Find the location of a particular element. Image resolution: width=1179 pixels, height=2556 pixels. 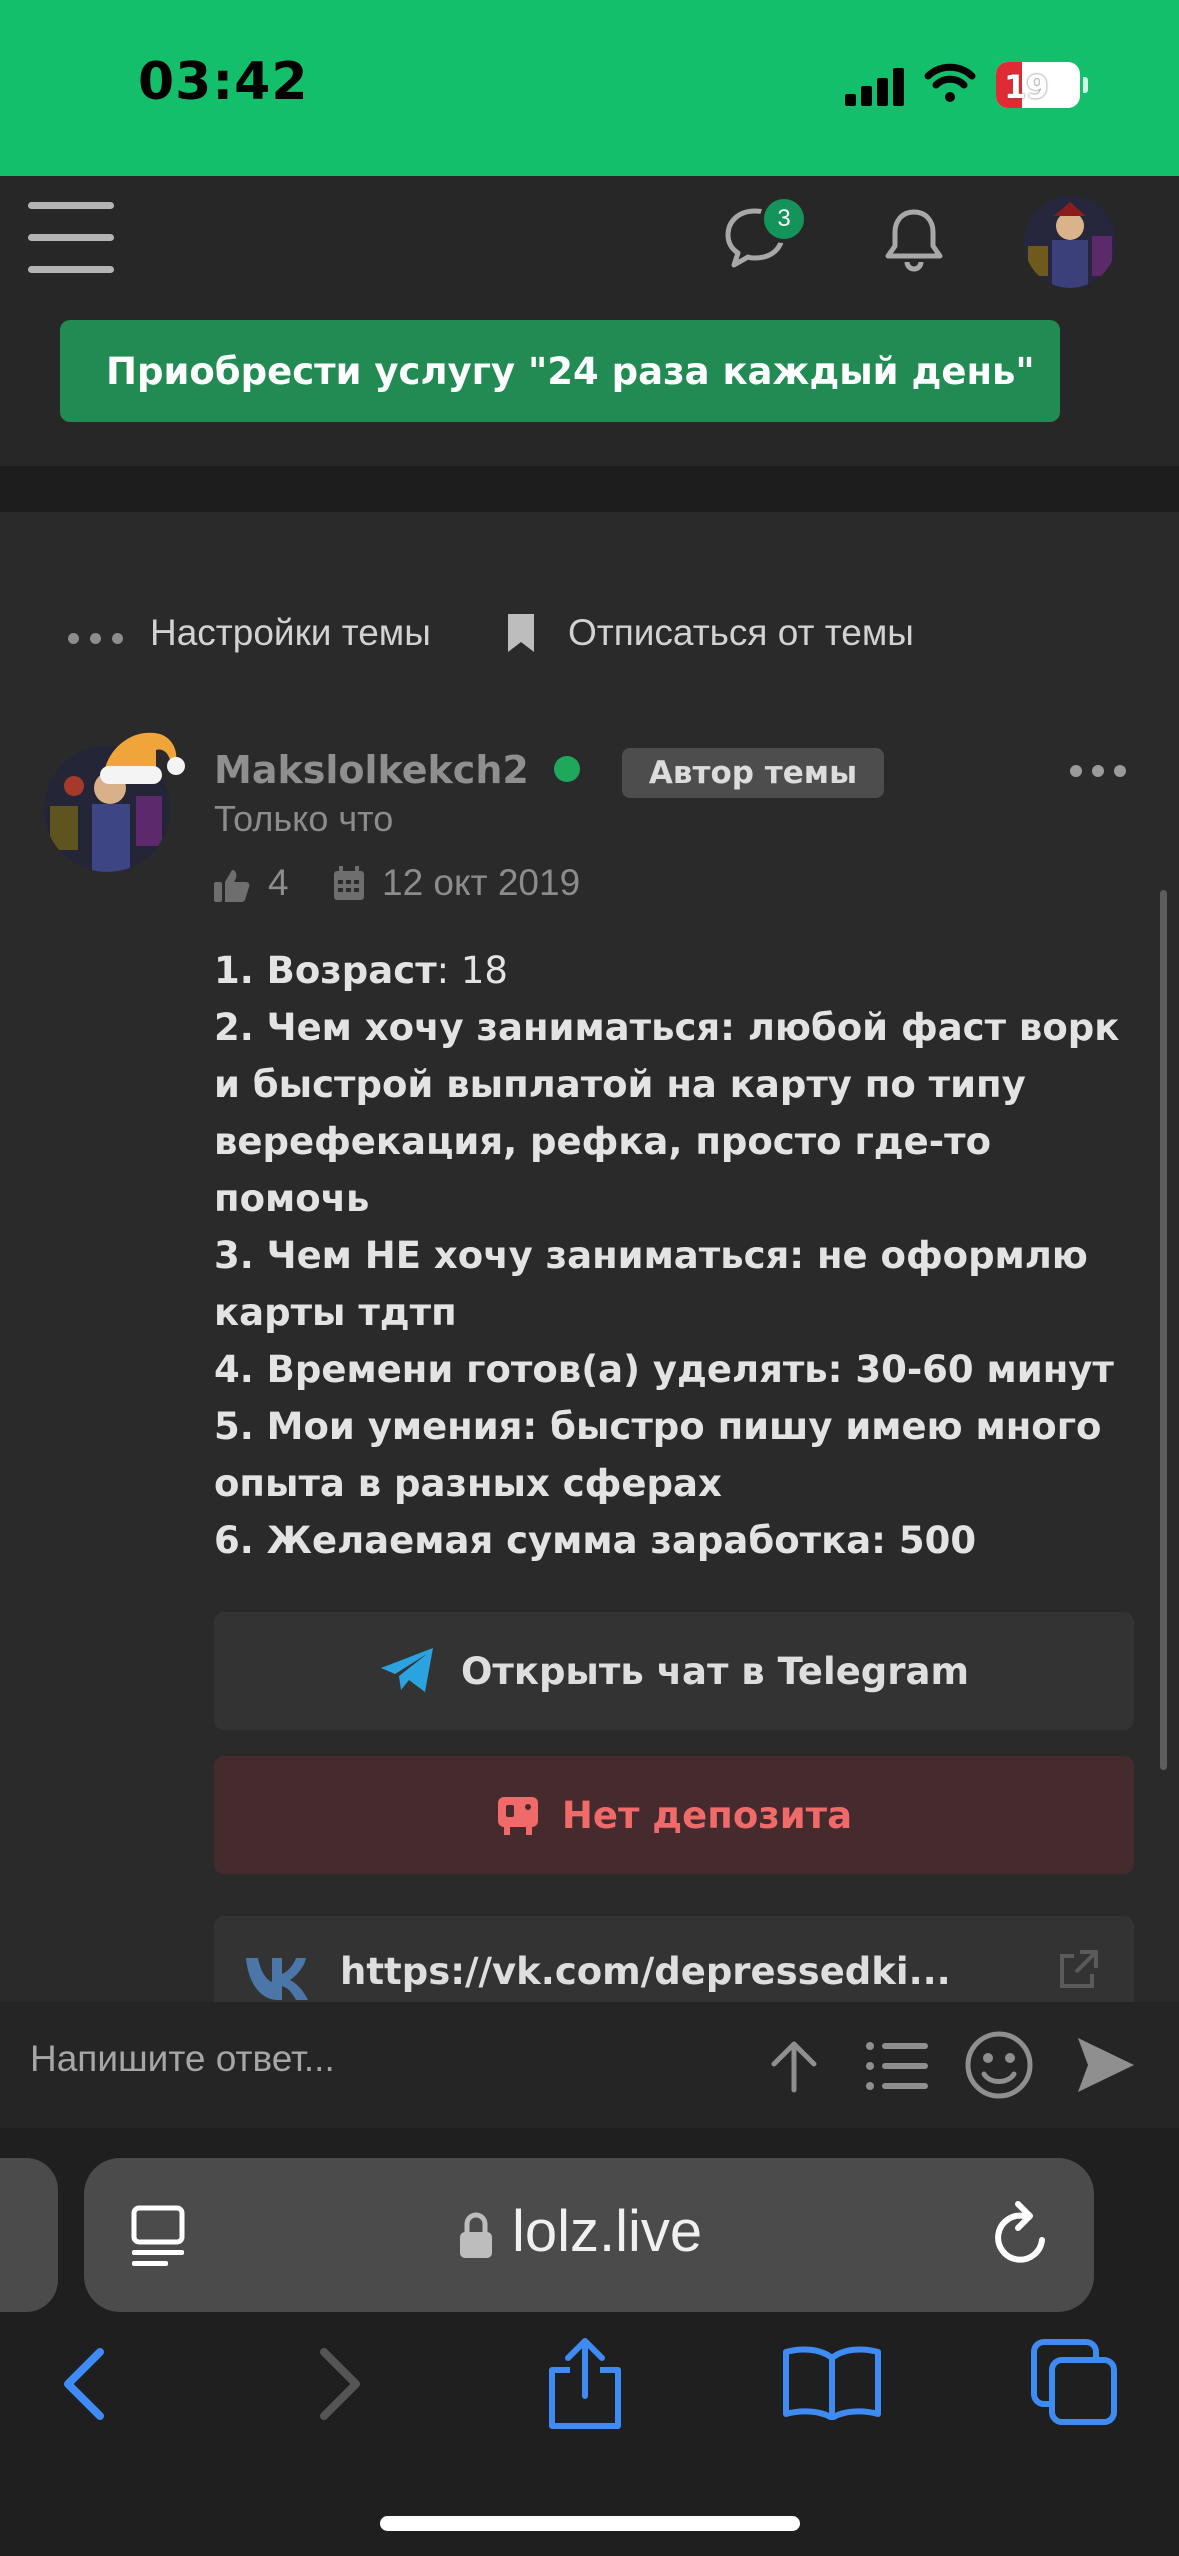

list-icon is located at coordinates (897, 2066).